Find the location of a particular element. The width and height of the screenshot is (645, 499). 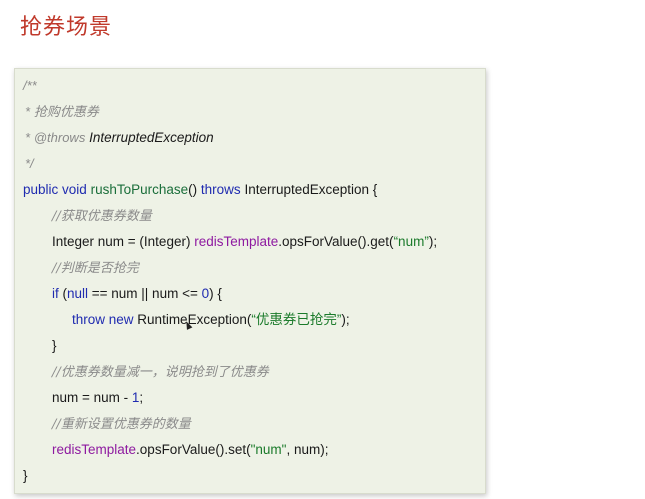

keyword-if: if is located at coordinates (55, 293).